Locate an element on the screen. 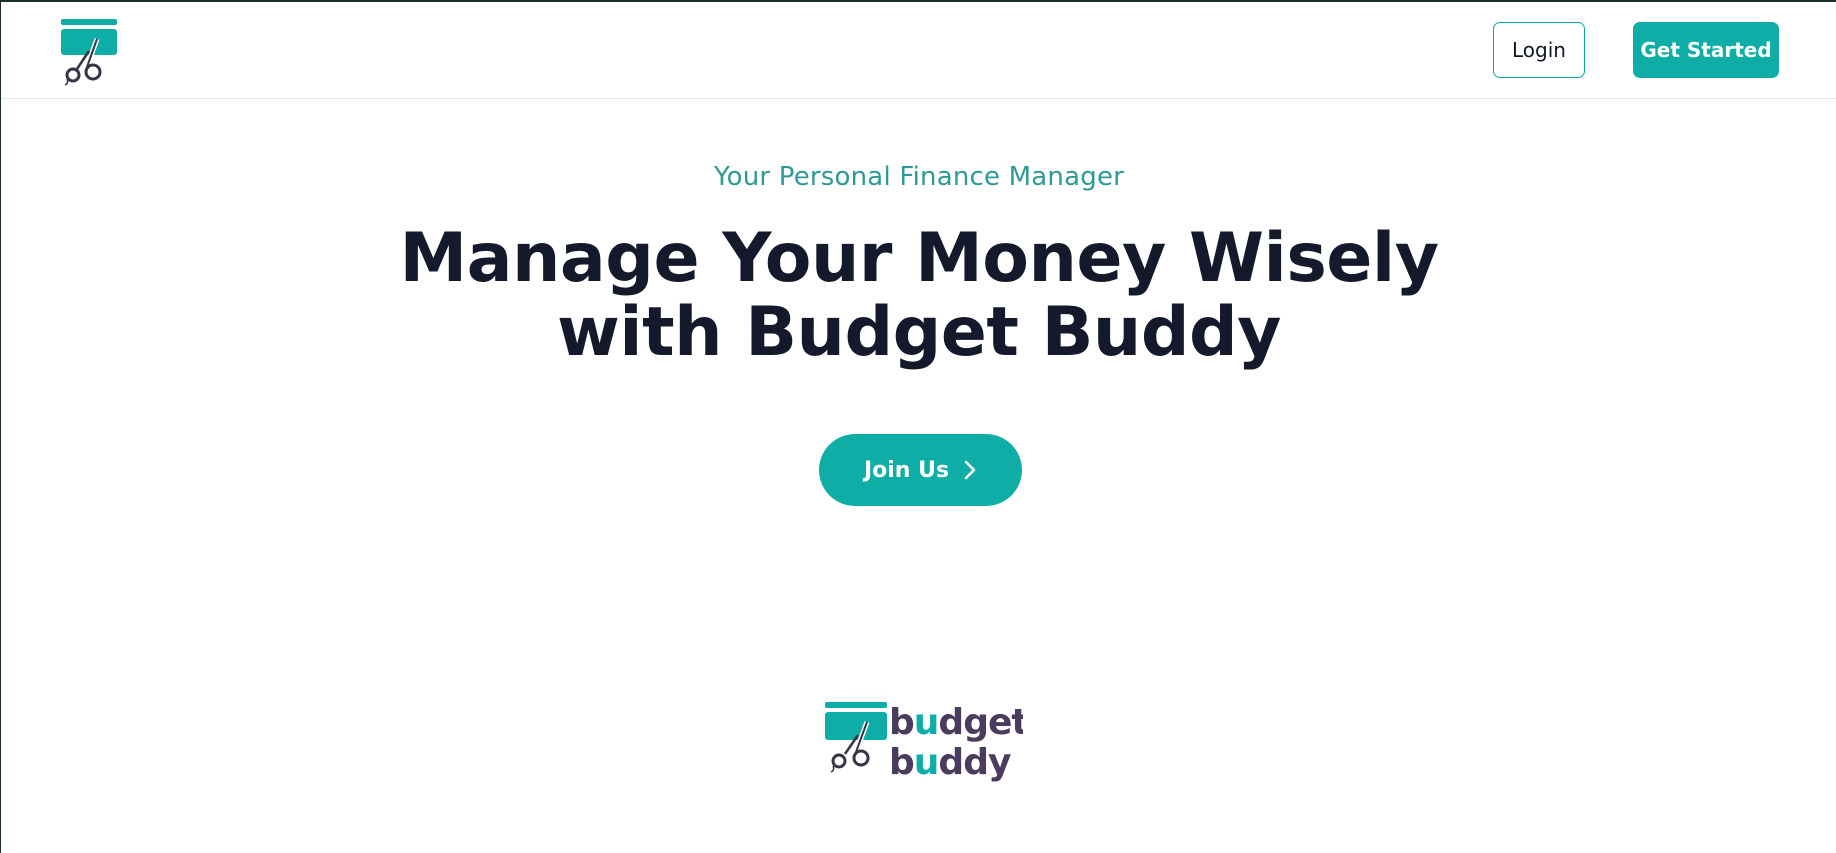 The height and width of the screenshot is (853, 1836). join-us-button: Join Us is located at coordinates (920, 470).